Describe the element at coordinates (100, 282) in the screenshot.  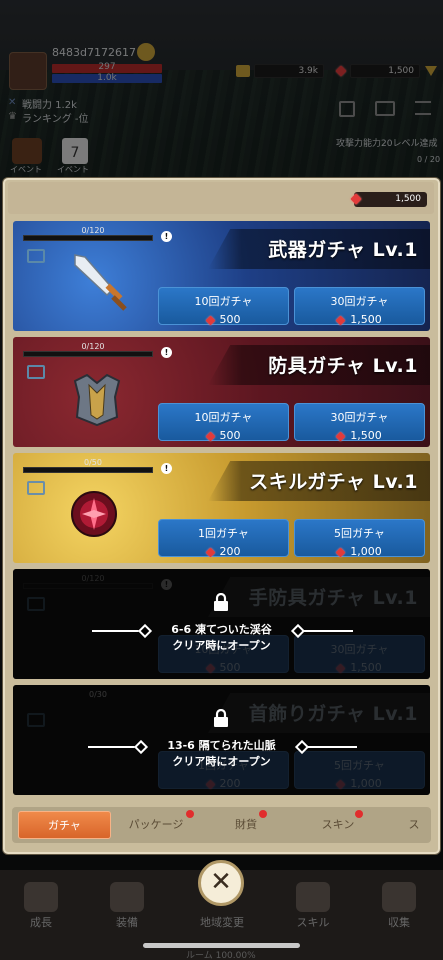
I see `sword-icon` at that location.